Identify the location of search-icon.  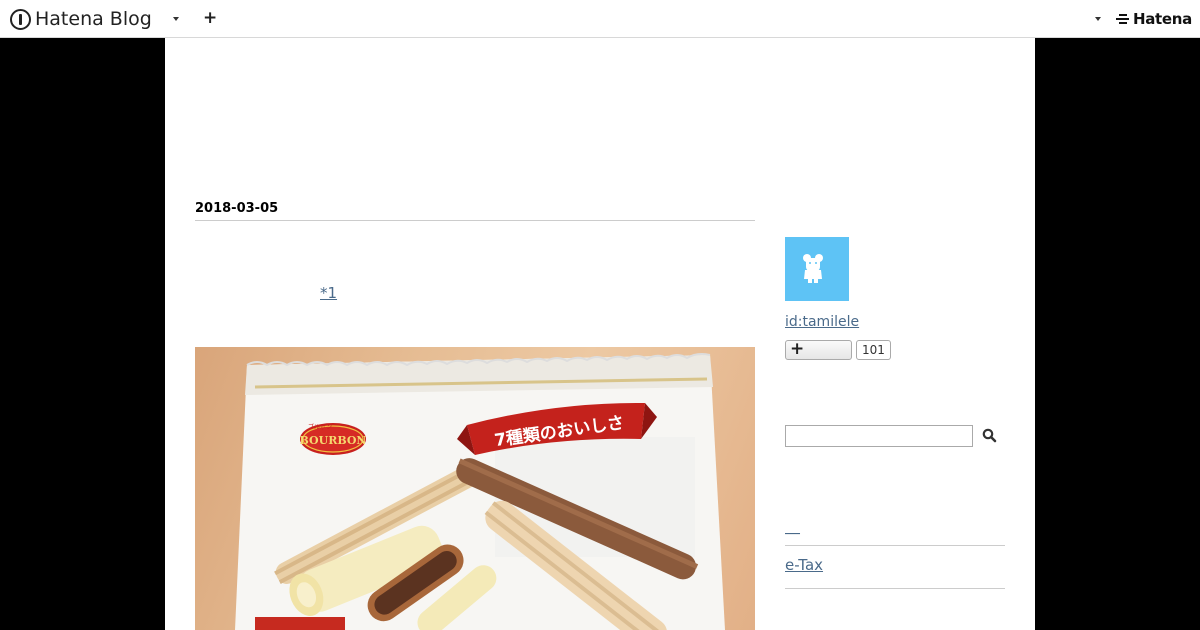
(989, 435).